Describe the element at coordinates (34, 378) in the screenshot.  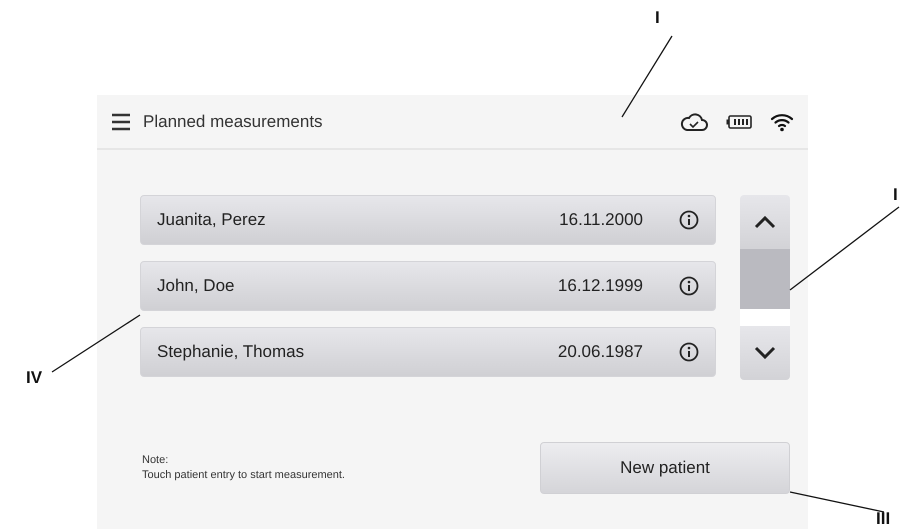
I see `callout-label: IV` at that location.